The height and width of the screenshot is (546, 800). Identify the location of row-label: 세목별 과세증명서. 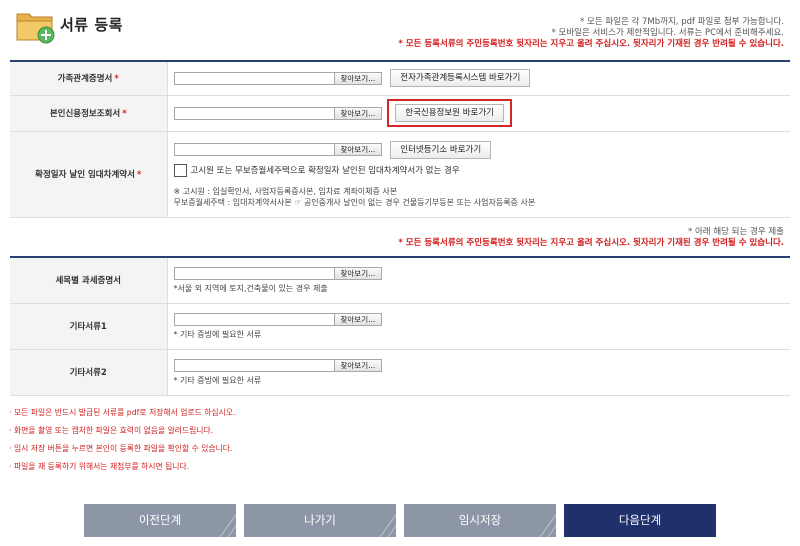
(89, 280).